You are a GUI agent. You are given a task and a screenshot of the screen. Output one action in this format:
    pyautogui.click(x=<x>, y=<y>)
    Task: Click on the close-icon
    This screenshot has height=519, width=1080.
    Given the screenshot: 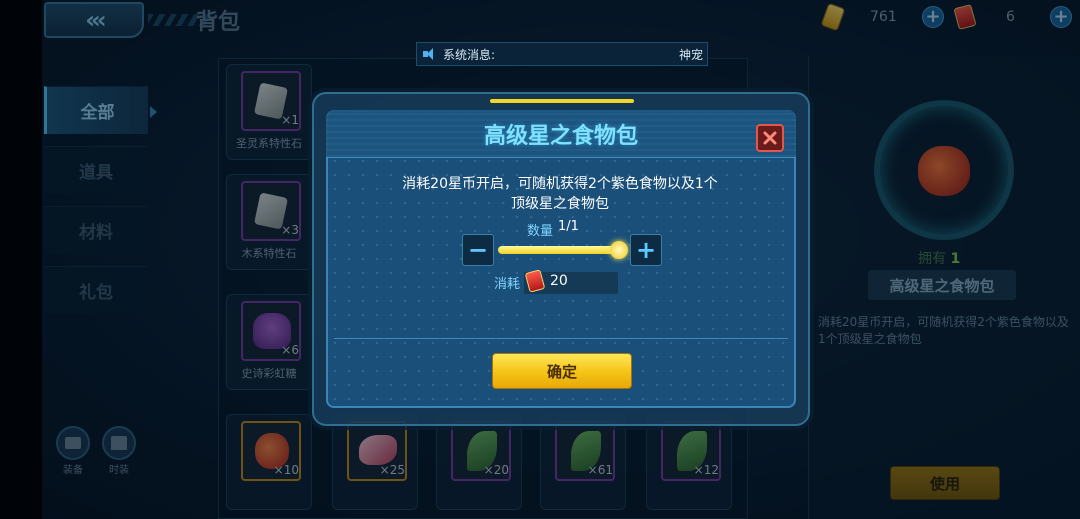 What is the action you would take?
    pyautogui.click(x=770, y=138)
    